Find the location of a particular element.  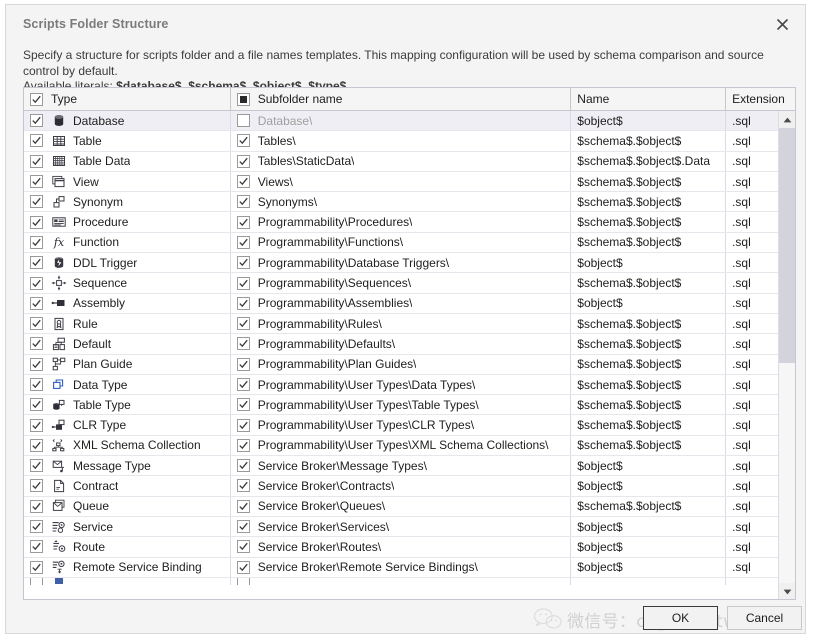

table-row: Database Database\ $object$ .sql is located at coordinates (409, 121).